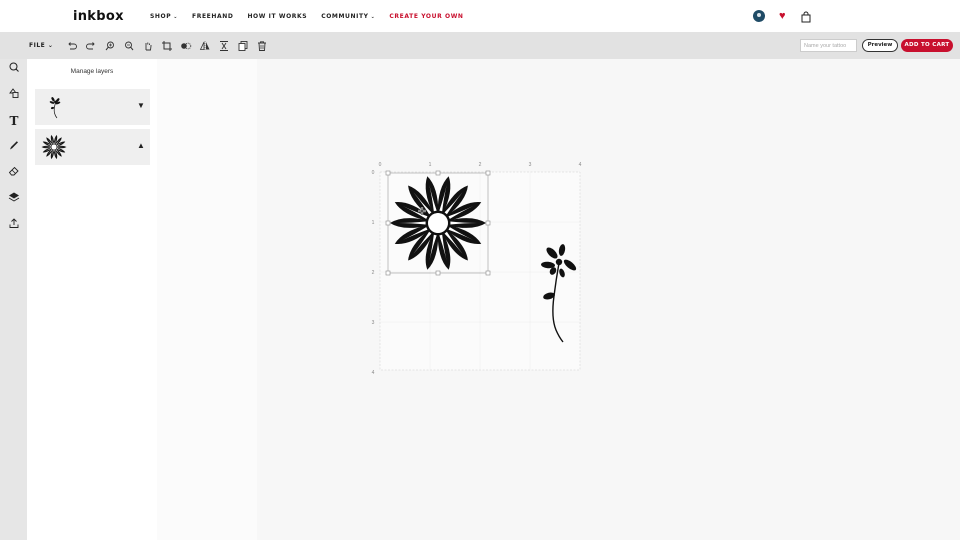 This screenshot has height=540, width=960. Describe the element at coordinates (205, 45) in the screenshot. I see `flip-icon` at that location.